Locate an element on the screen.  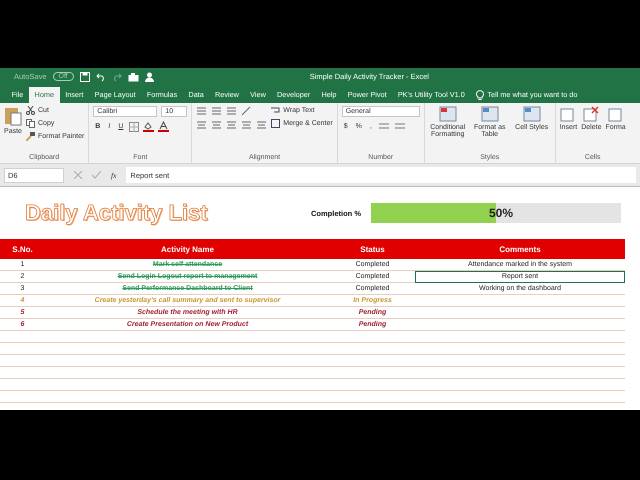
lightbulb-icon is located at coordinates (480, 94).